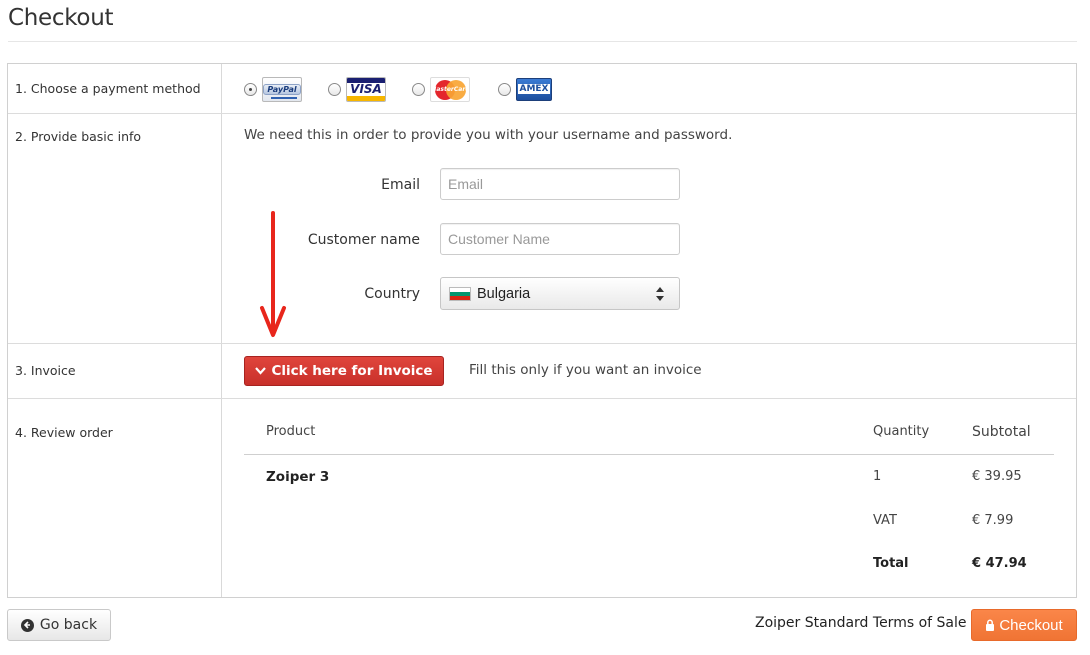 This screenshot has height=655, width=1090. What do you see at coordinates (108, 88) in the screenshot?
I see `step-label-payment: 1. Choose a payment method` at bounding box center [108, 88].